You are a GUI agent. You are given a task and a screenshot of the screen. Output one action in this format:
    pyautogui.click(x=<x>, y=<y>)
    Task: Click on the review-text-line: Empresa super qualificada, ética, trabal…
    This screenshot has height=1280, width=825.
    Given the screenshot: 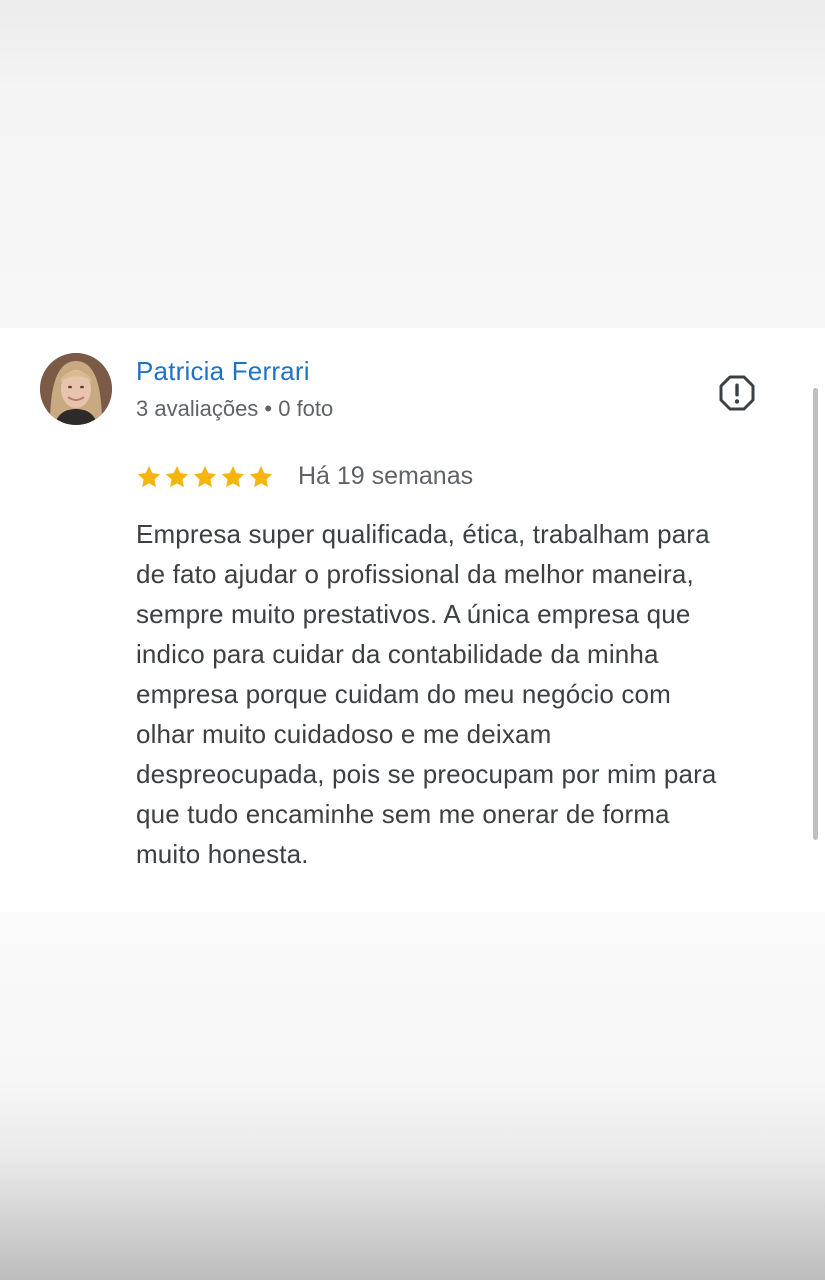 What is the action you would take?
    pyautogui.click(x=423, y=534)
    